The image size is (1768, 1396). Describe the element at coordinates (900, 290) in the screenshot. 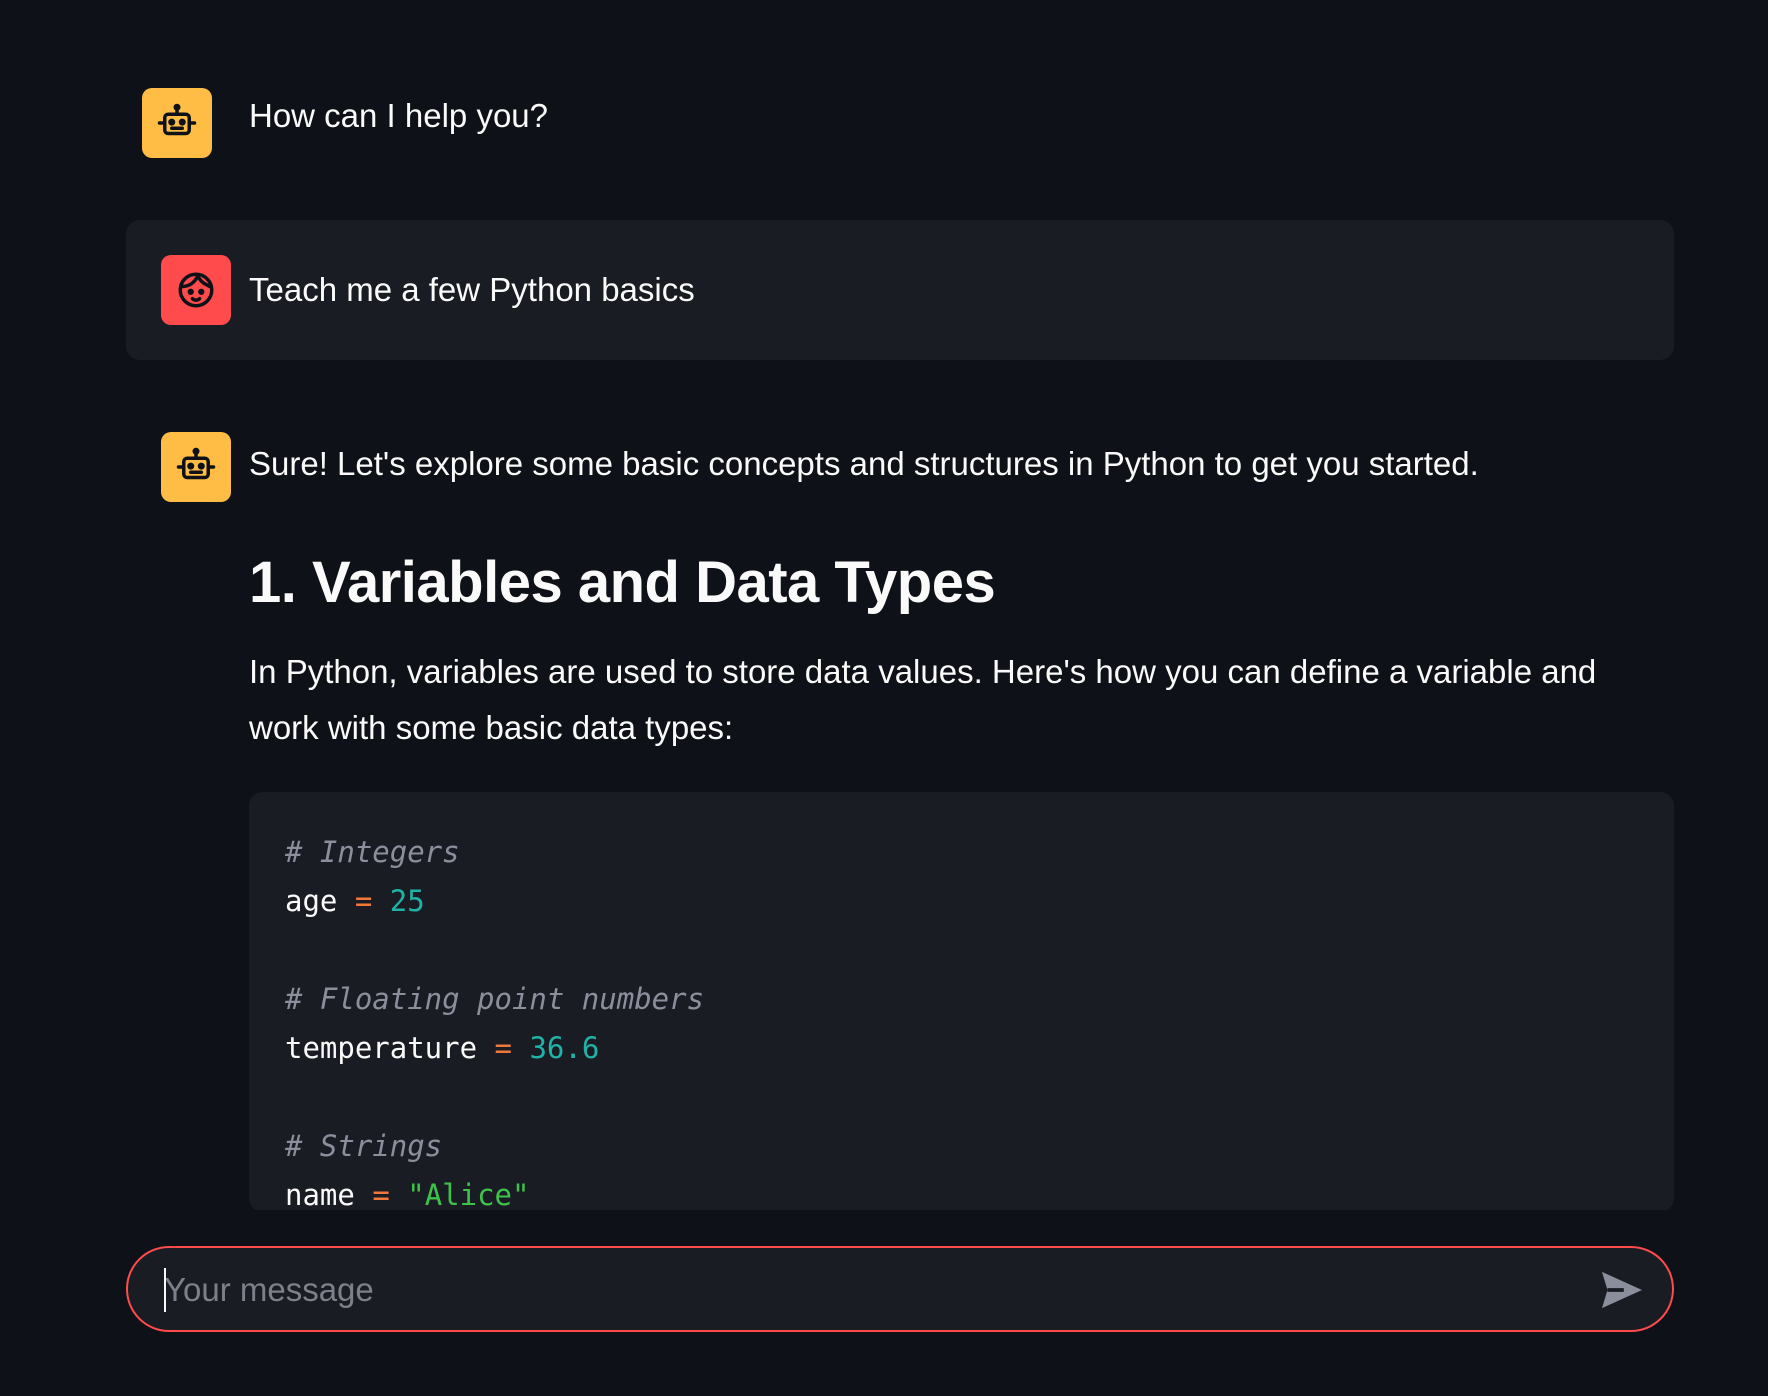

I see `user-message: Teach me a few Python basics` at that location.